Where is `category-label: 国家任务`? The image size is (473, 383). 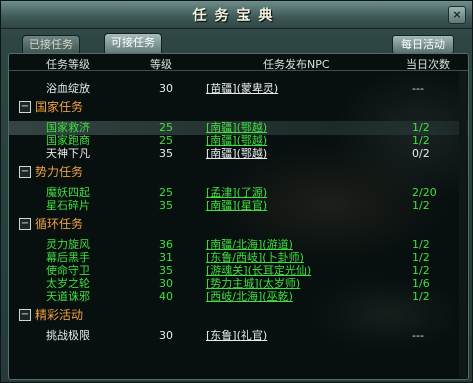
category-label: 国家任务 is located at coordinates (59, 107).